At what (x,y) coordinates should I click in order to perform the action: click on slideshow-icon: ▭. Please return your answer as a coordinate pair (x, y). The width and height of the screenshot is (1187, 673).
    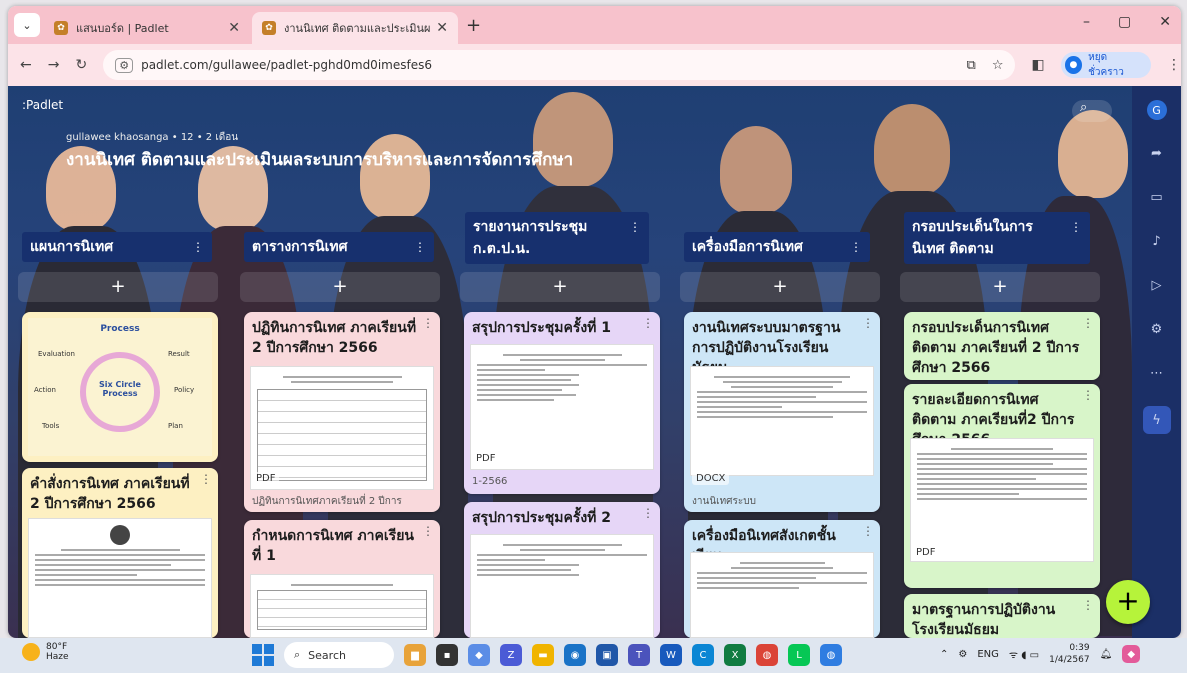
    Looking at the image, I should click on (1157, 197).